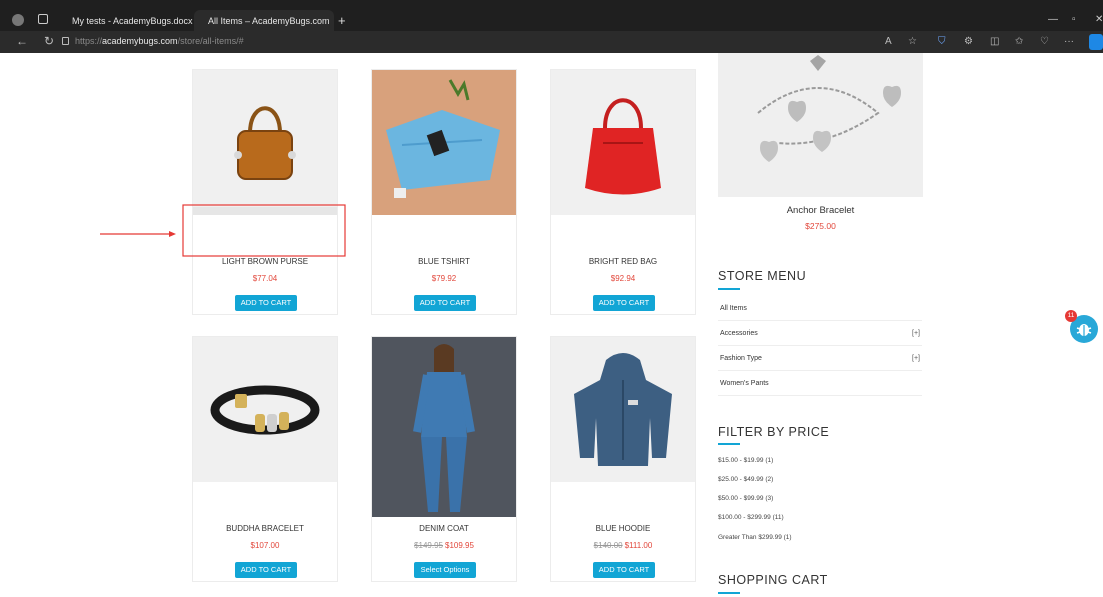 This screenshot has height=597, width=1103. Describe the element at coordinates (751, 517) in the screenshot. I see `price-filter-link: $100.00 - $299.99 (11)` at that location.